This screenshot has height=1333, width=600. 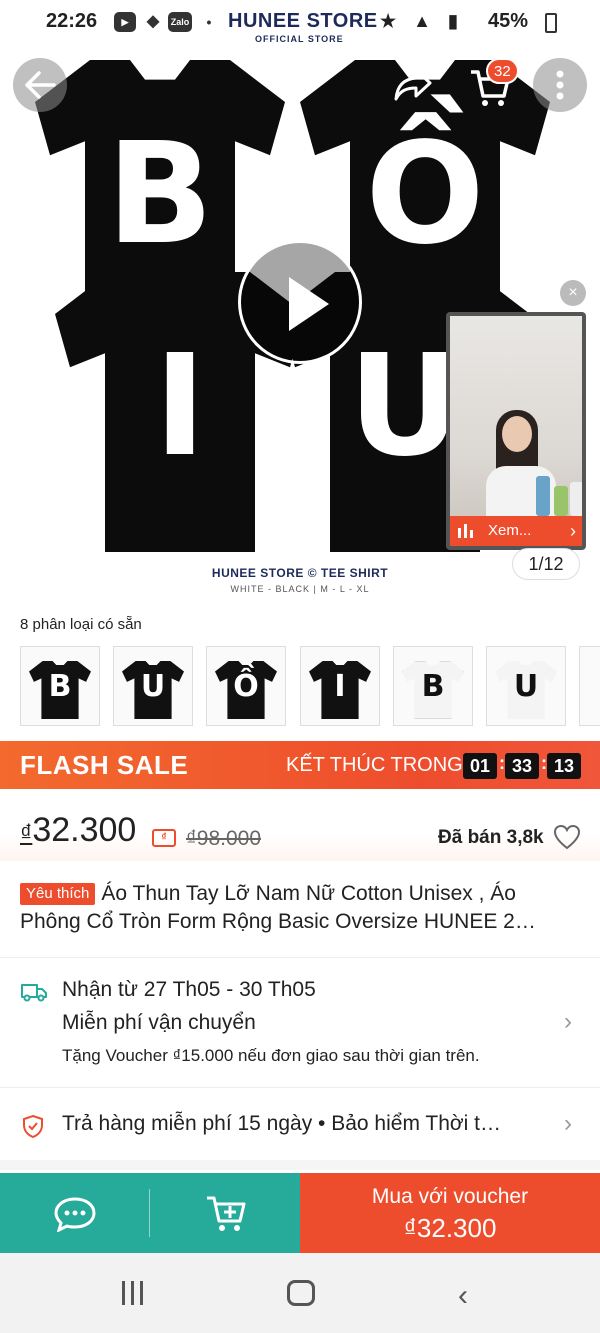 I want to click on favorite-button, so click(x=567, y=837).